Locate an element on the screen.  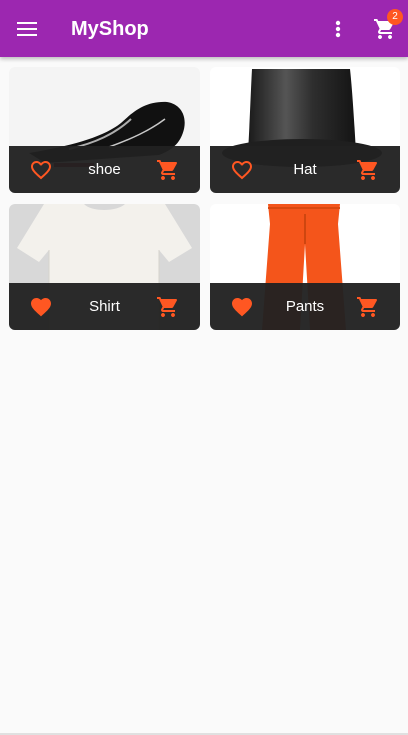
app-title: MyShop is located at coordinates (110, 29).